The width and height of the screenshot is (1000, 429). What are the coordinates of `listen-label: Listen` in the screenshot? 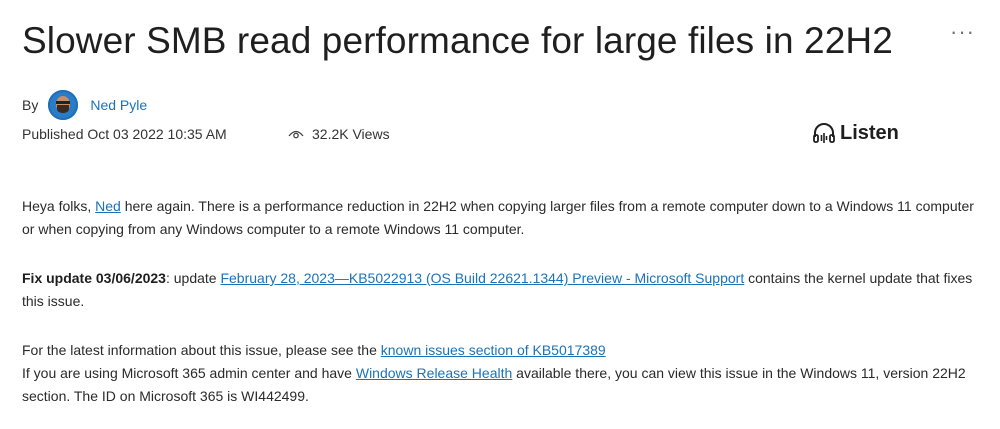 It's located at (869, 132).